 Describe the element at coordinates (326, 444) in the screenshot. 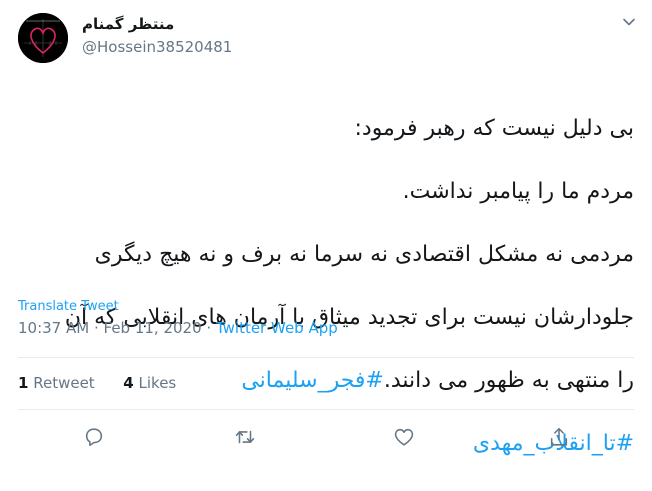

I see `tweet-line: #تا_انقلاب_مهدی` at that location.